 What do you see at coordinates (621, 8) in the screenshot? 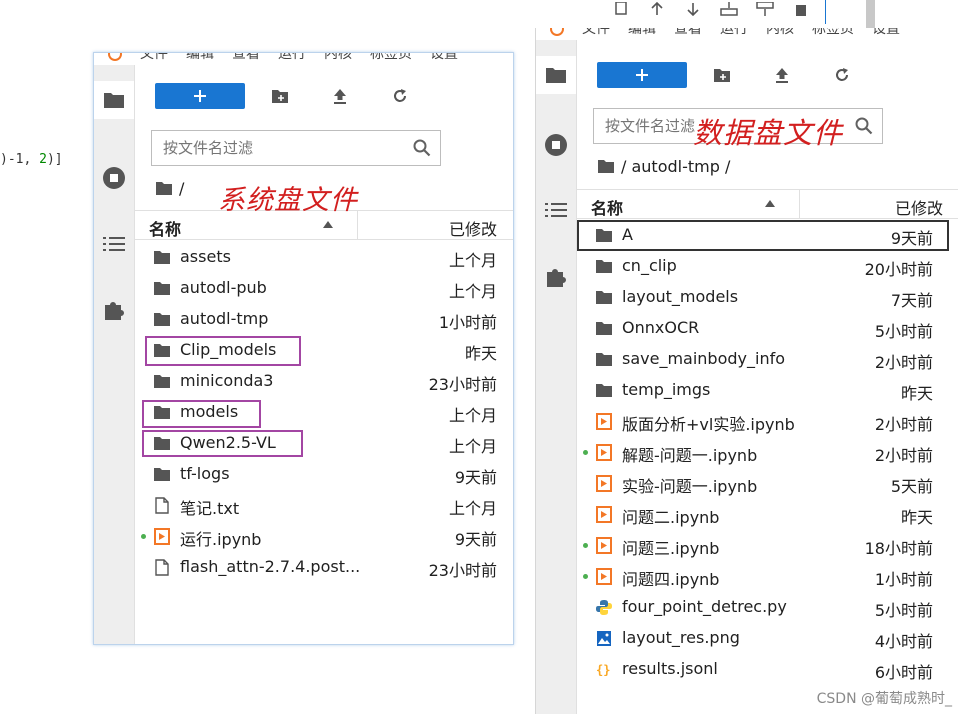
I see `copy-cell-icon` at bounding box center [621, 8].